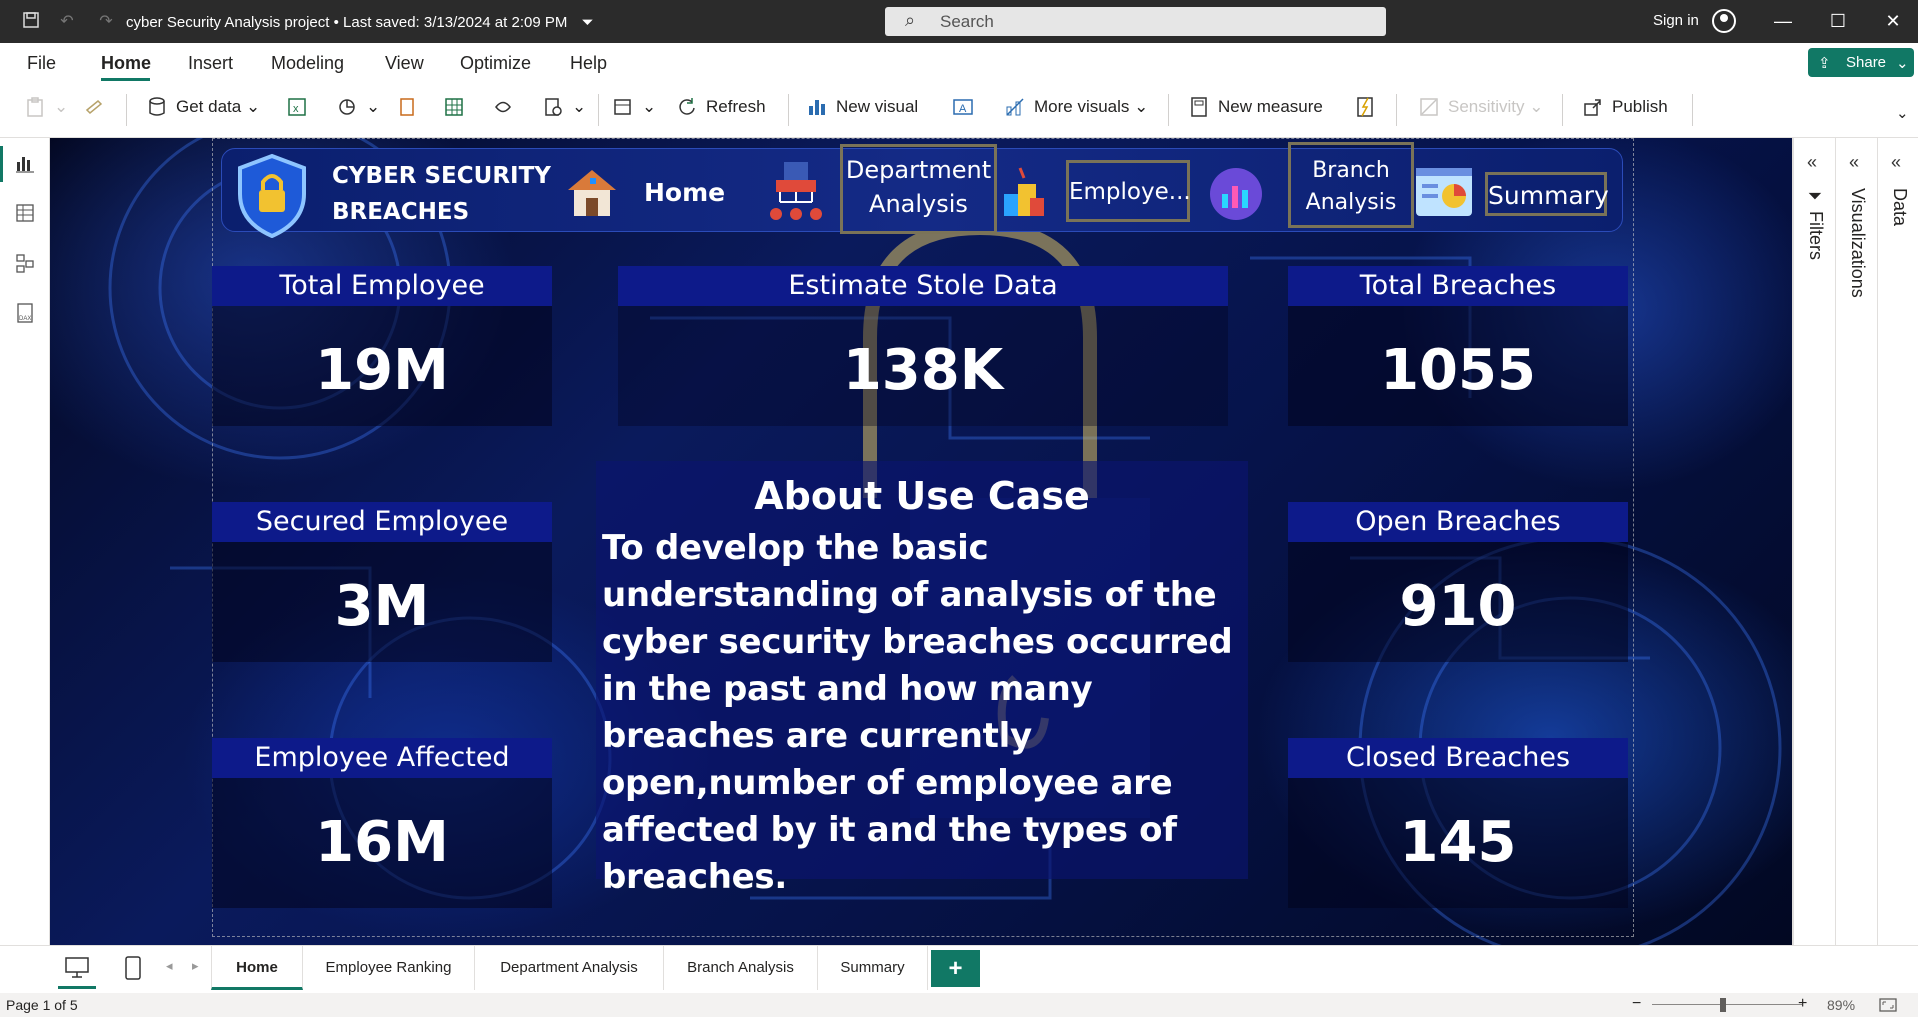 This screenshot has height=1017, width=1918. I want to click on recent-sources-button: ⌄, so click(564, 110).